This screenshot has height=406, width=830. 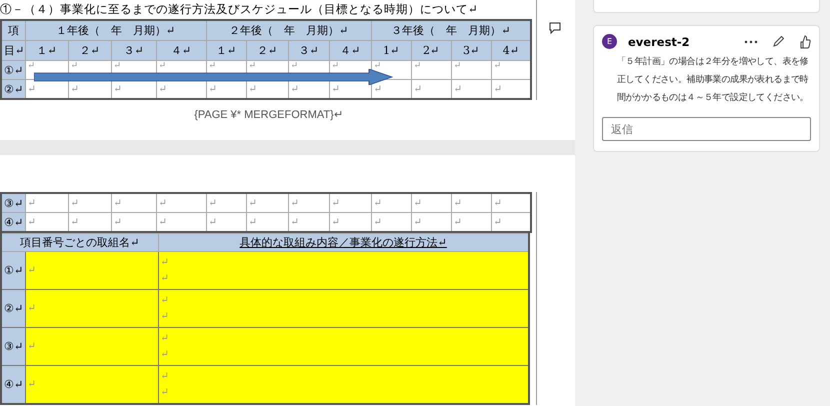 I want to click on table-cell: 項, so click(x=13, y=30).